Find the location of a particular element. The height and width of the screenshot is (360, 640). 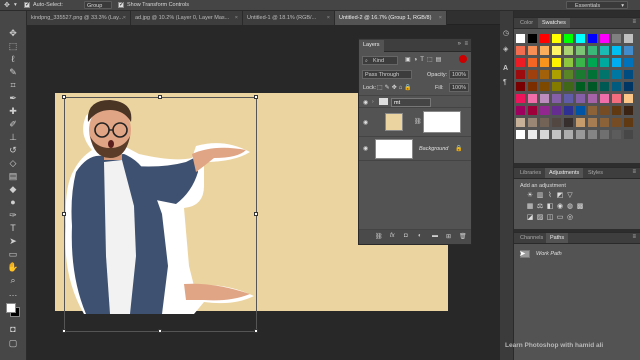

layer-comps-icon: ◈ is located at coordinates (505, 49).